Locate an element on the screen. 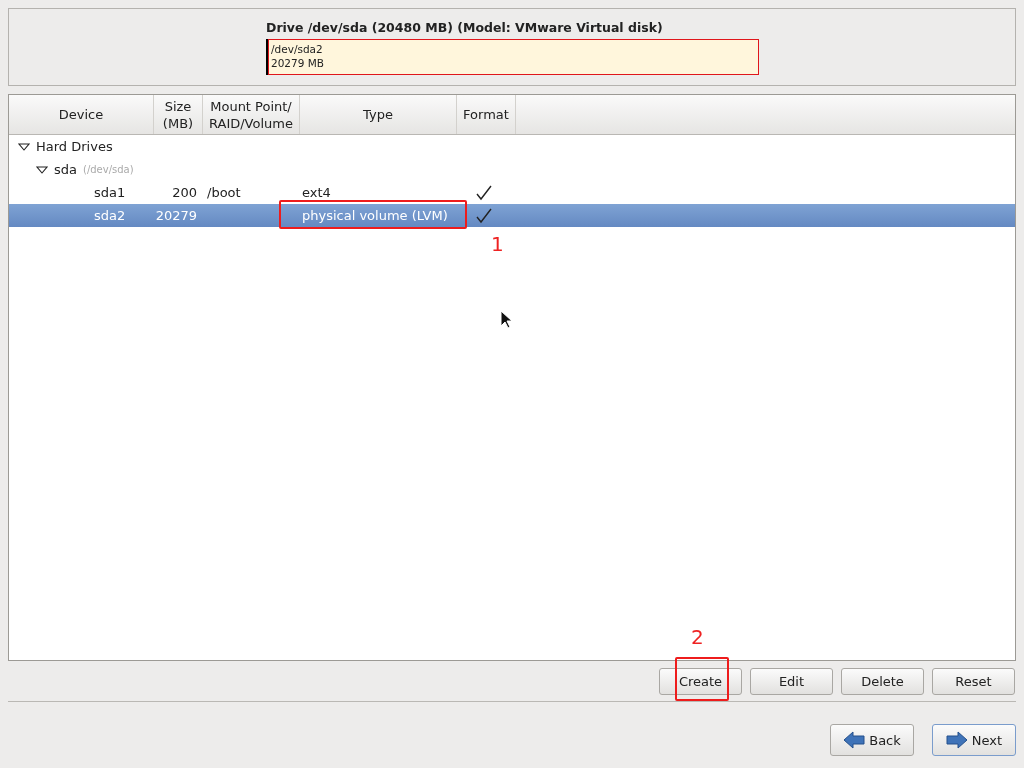 The width and height of the screenshot is (1024, 768). drive-title: Drive /dev/sda (20480 MB) (Model: VMware Virtual disk) is located at coordinates (465, 27).